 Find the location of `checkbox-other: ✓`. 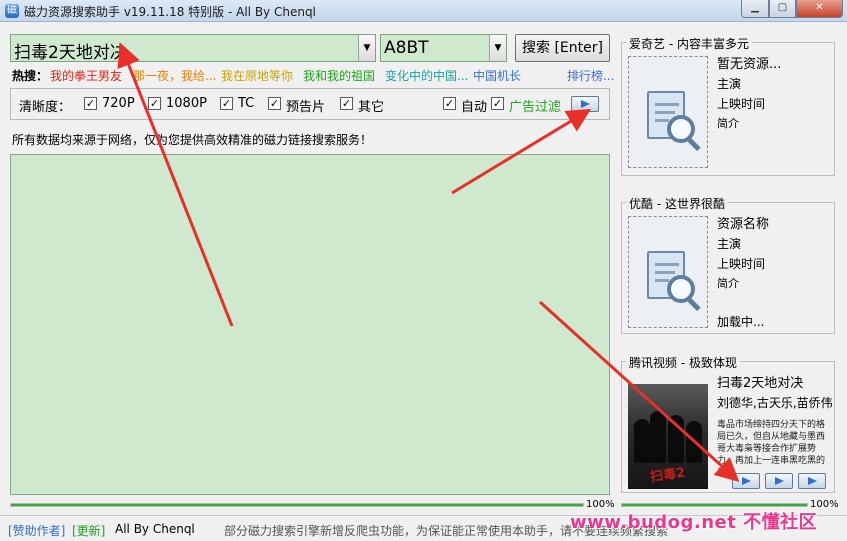

checkbox-other: ✓ is located at coordinates (346, 103).